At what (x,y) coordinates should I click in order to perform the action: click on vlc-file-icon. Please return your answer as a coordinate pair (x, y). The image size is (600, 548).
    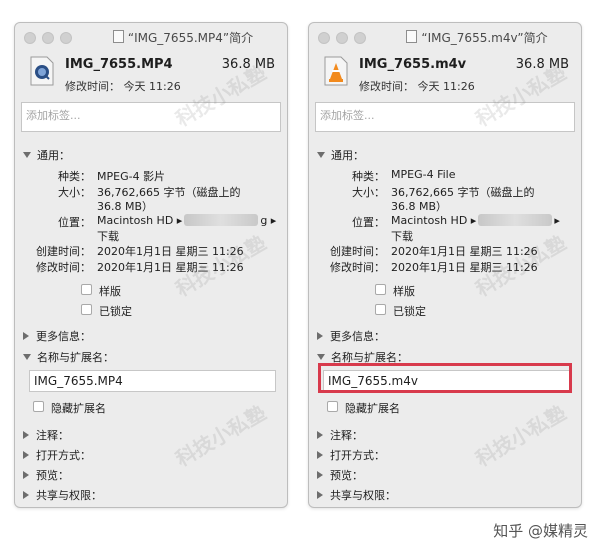
    Looking at the image, I should click on (336, 71).